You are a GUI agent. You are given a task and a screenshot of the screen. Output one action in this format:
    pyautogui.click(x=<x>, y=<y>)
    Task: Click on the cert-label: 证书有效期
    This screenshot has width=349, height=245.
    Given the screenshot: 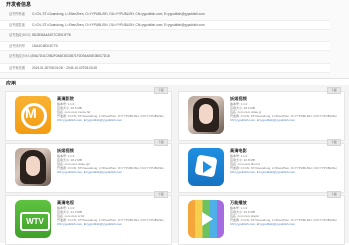 What is the action you would take?
    pyautogui.click(x=17, y=68)
    